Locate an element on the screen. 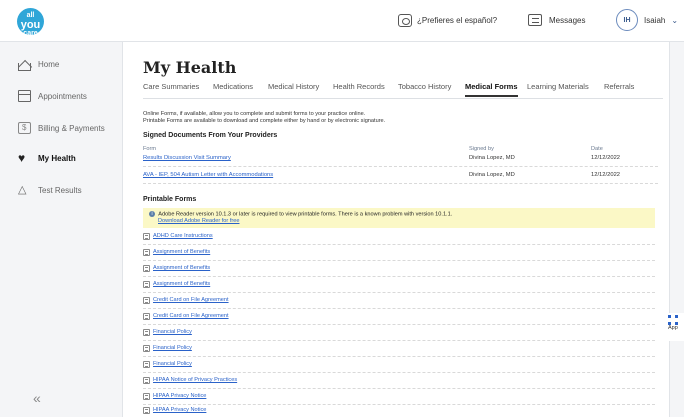 Image resolution: width=684 pixels, height=417 pixels. spanish-language-link: ¿Prefieres el español? is located at coordinates (447, 20).